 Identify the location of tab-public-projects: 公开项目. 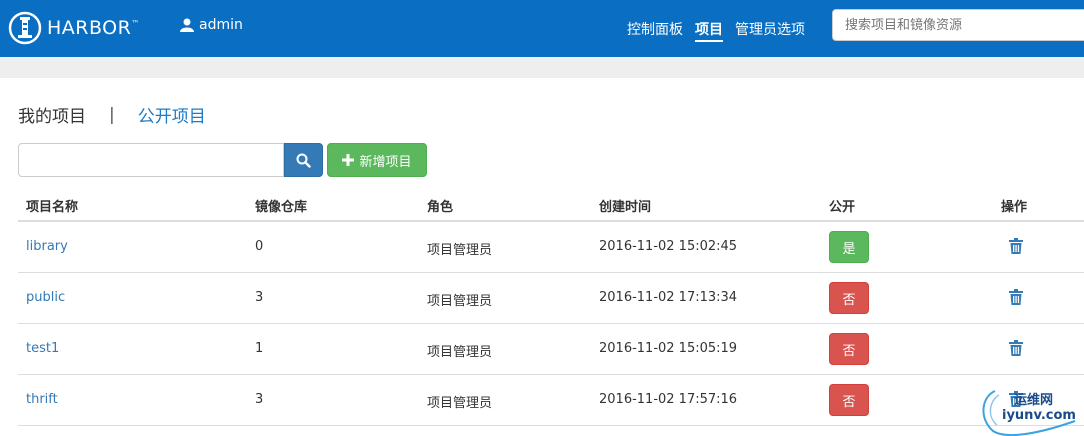
(172, 114).